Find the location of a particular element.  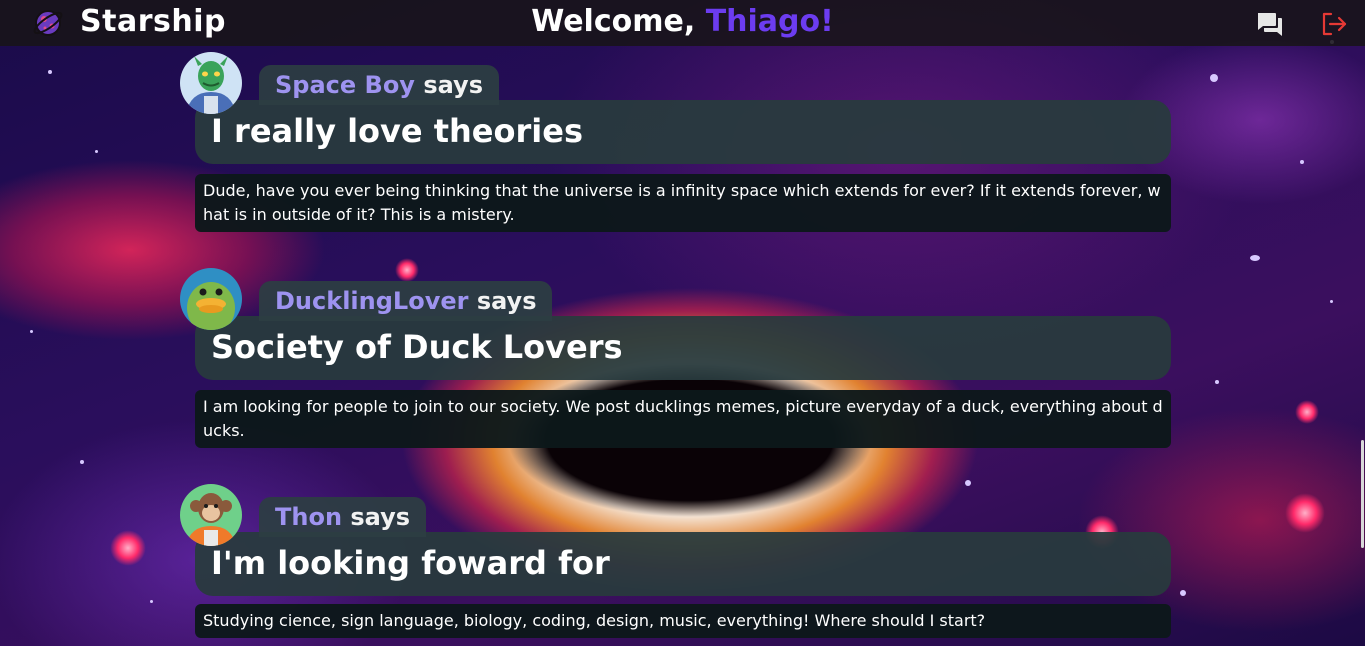

alien-astronaut-avatar is located at coordinates (211, 83).